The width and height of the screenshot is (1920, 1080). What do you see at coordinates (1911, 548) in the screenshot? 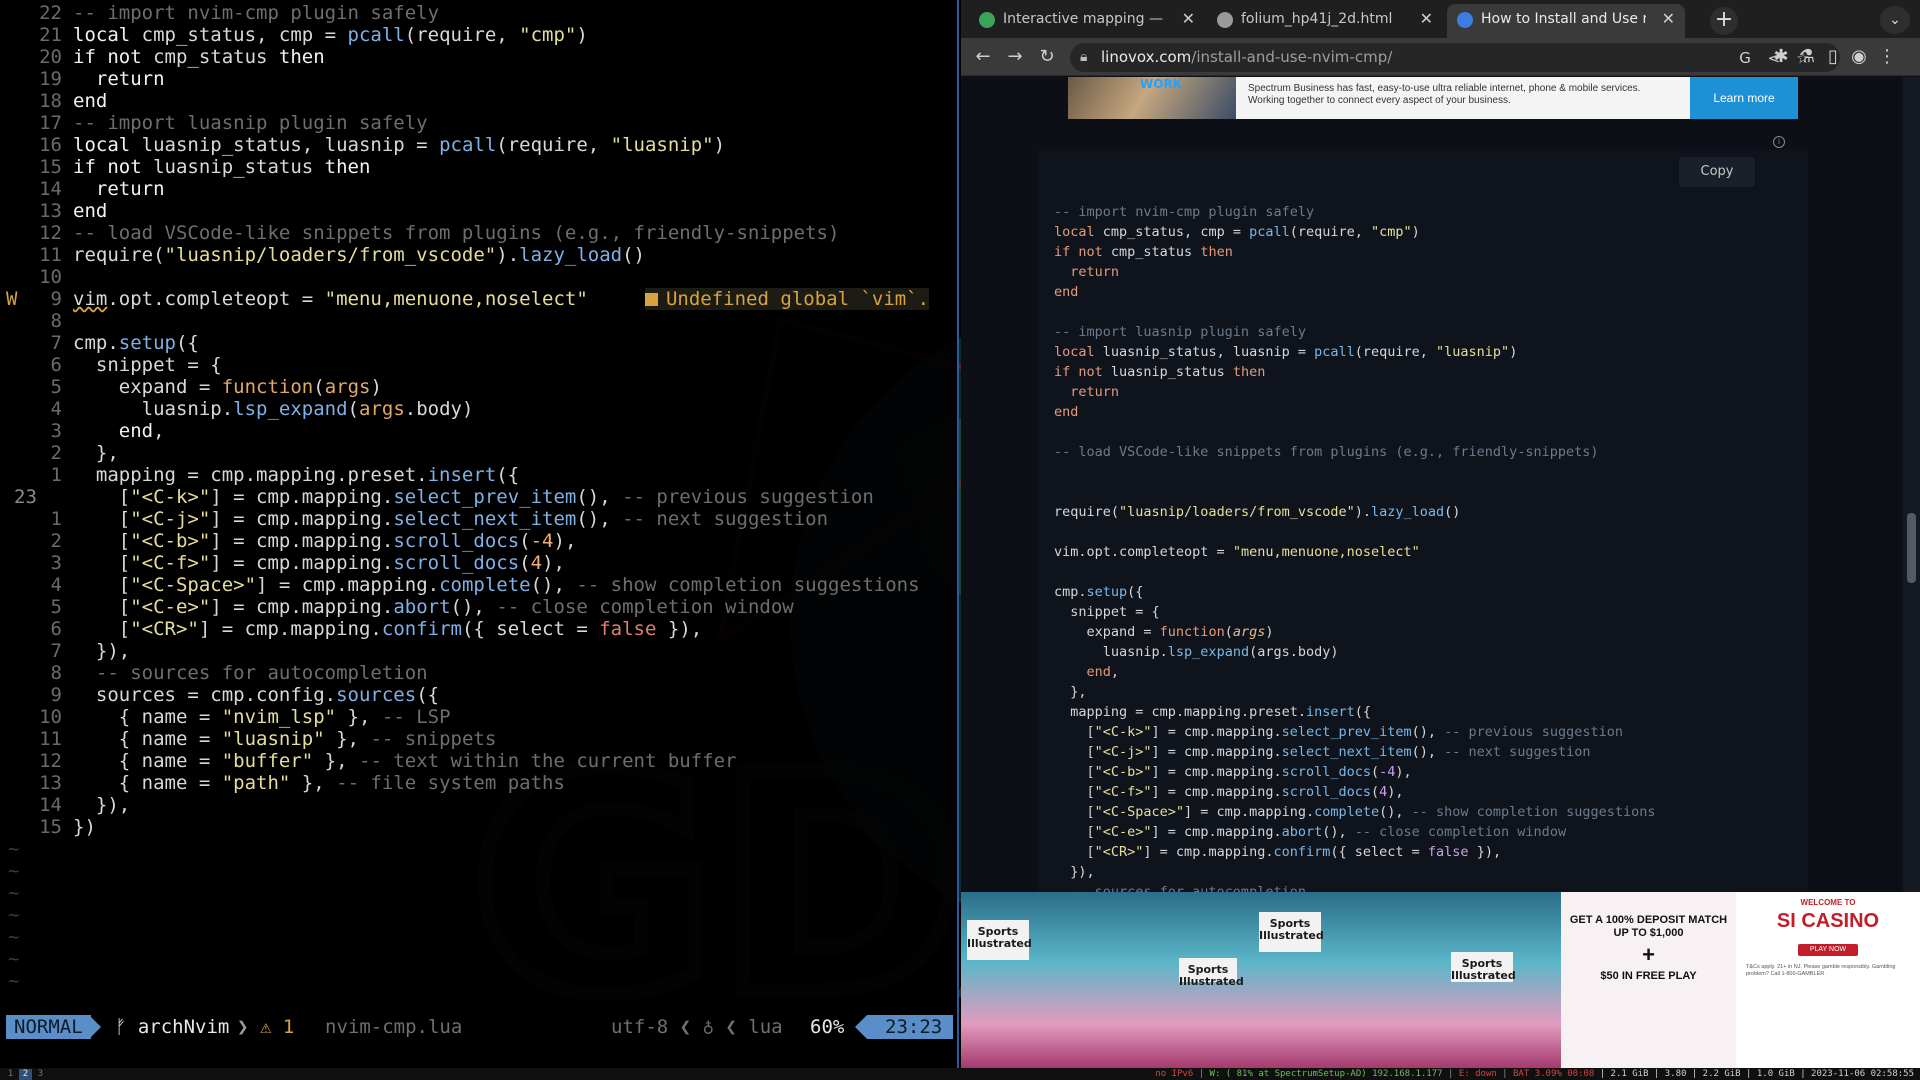
I see `scrollbar-thumb` at bounding box center [1911, 548].